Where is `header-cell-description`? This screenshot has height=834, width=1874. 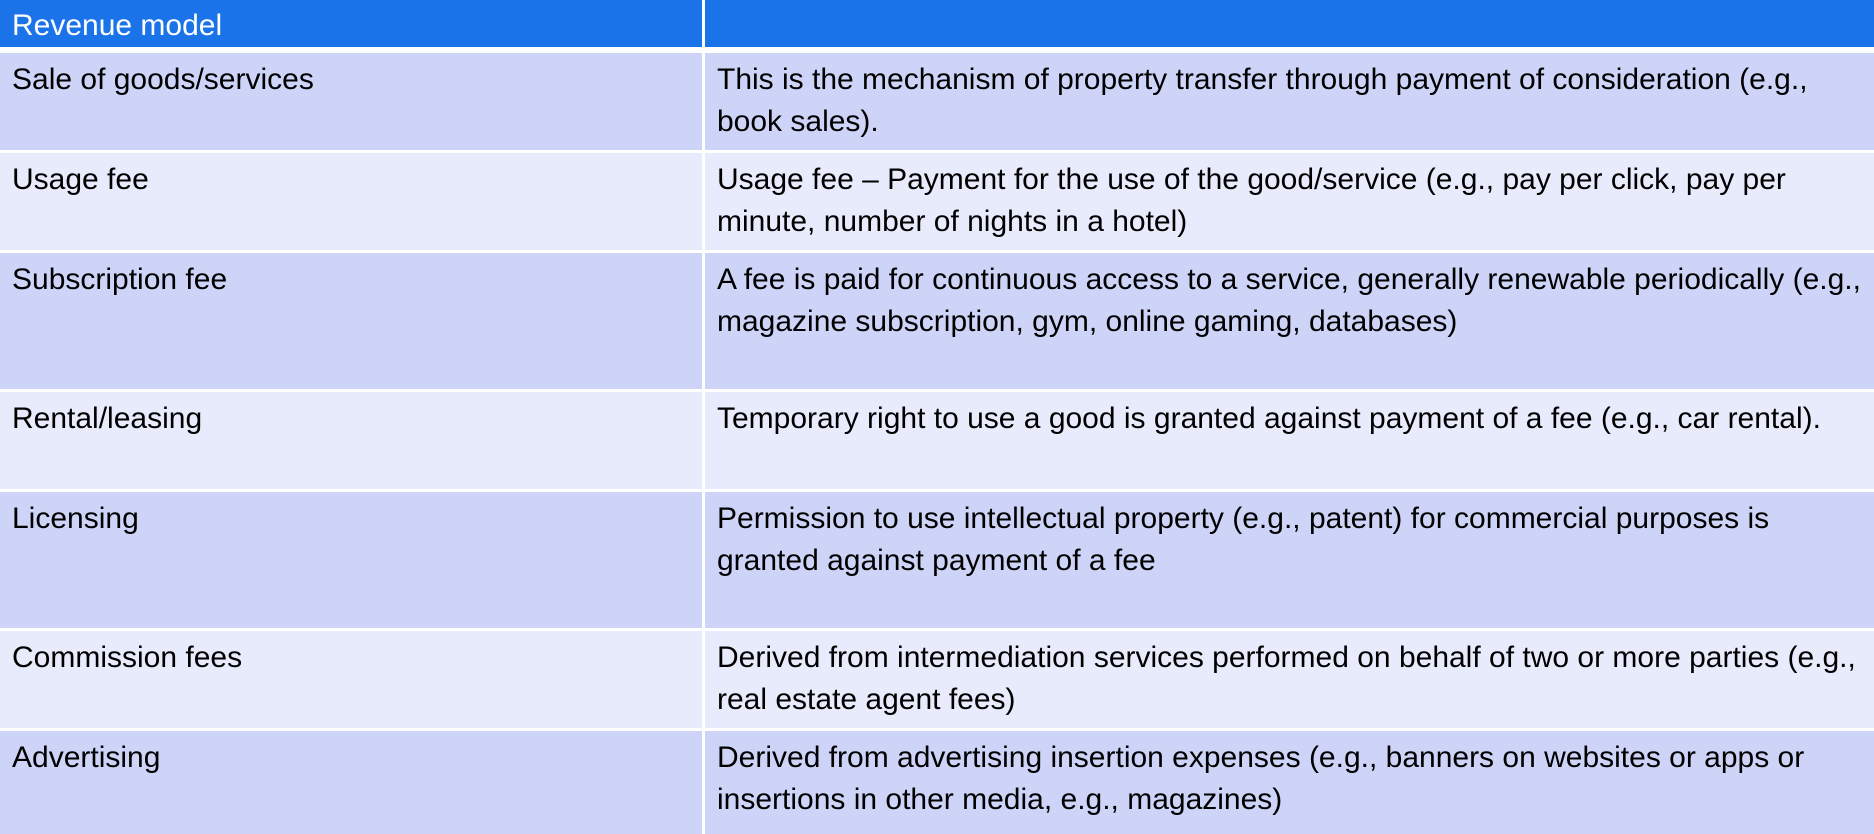 header-cell-description is located at coordinates (1289, 26).